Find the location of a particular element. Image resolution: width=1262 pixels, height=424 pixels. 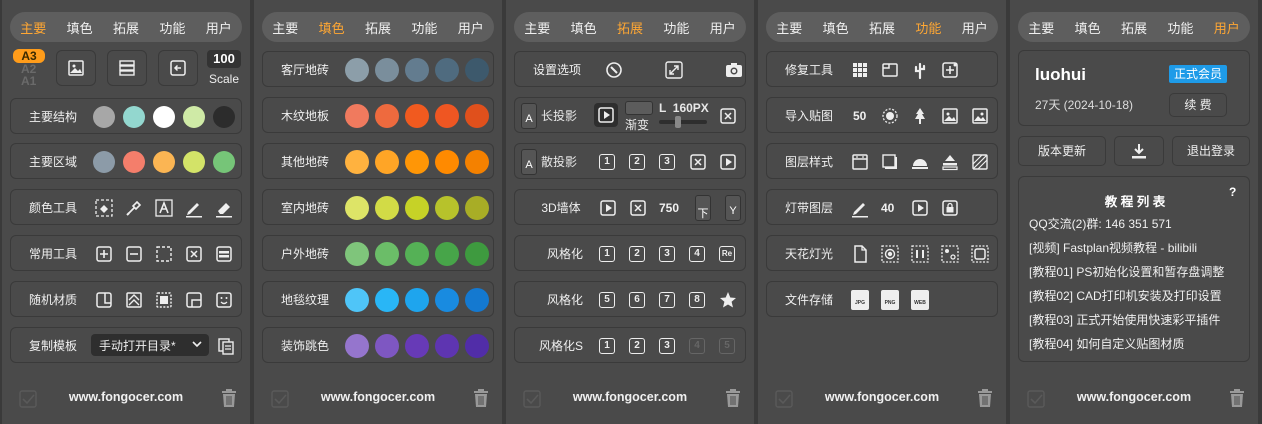

stylize-s-2-button: 2 is located at coordinates (637, 346).